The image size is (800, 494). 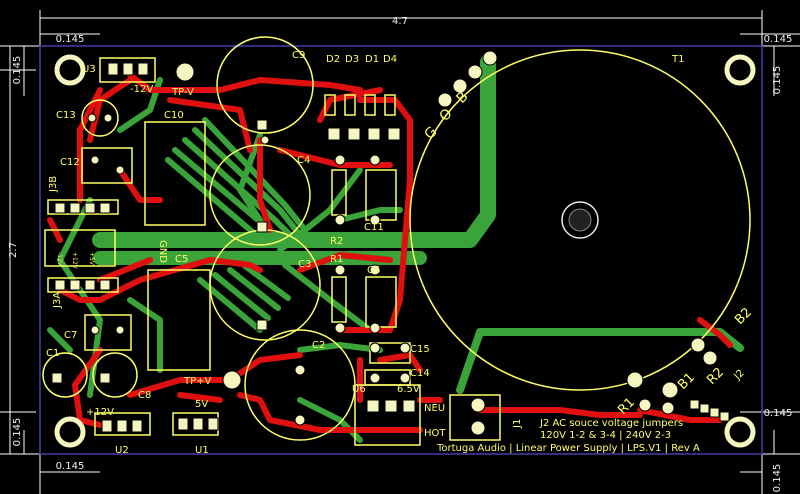 What do you see at coordinates (122, 450) in the screenshot?
I see `label-u2: U2` at bounding box center [122, 450].